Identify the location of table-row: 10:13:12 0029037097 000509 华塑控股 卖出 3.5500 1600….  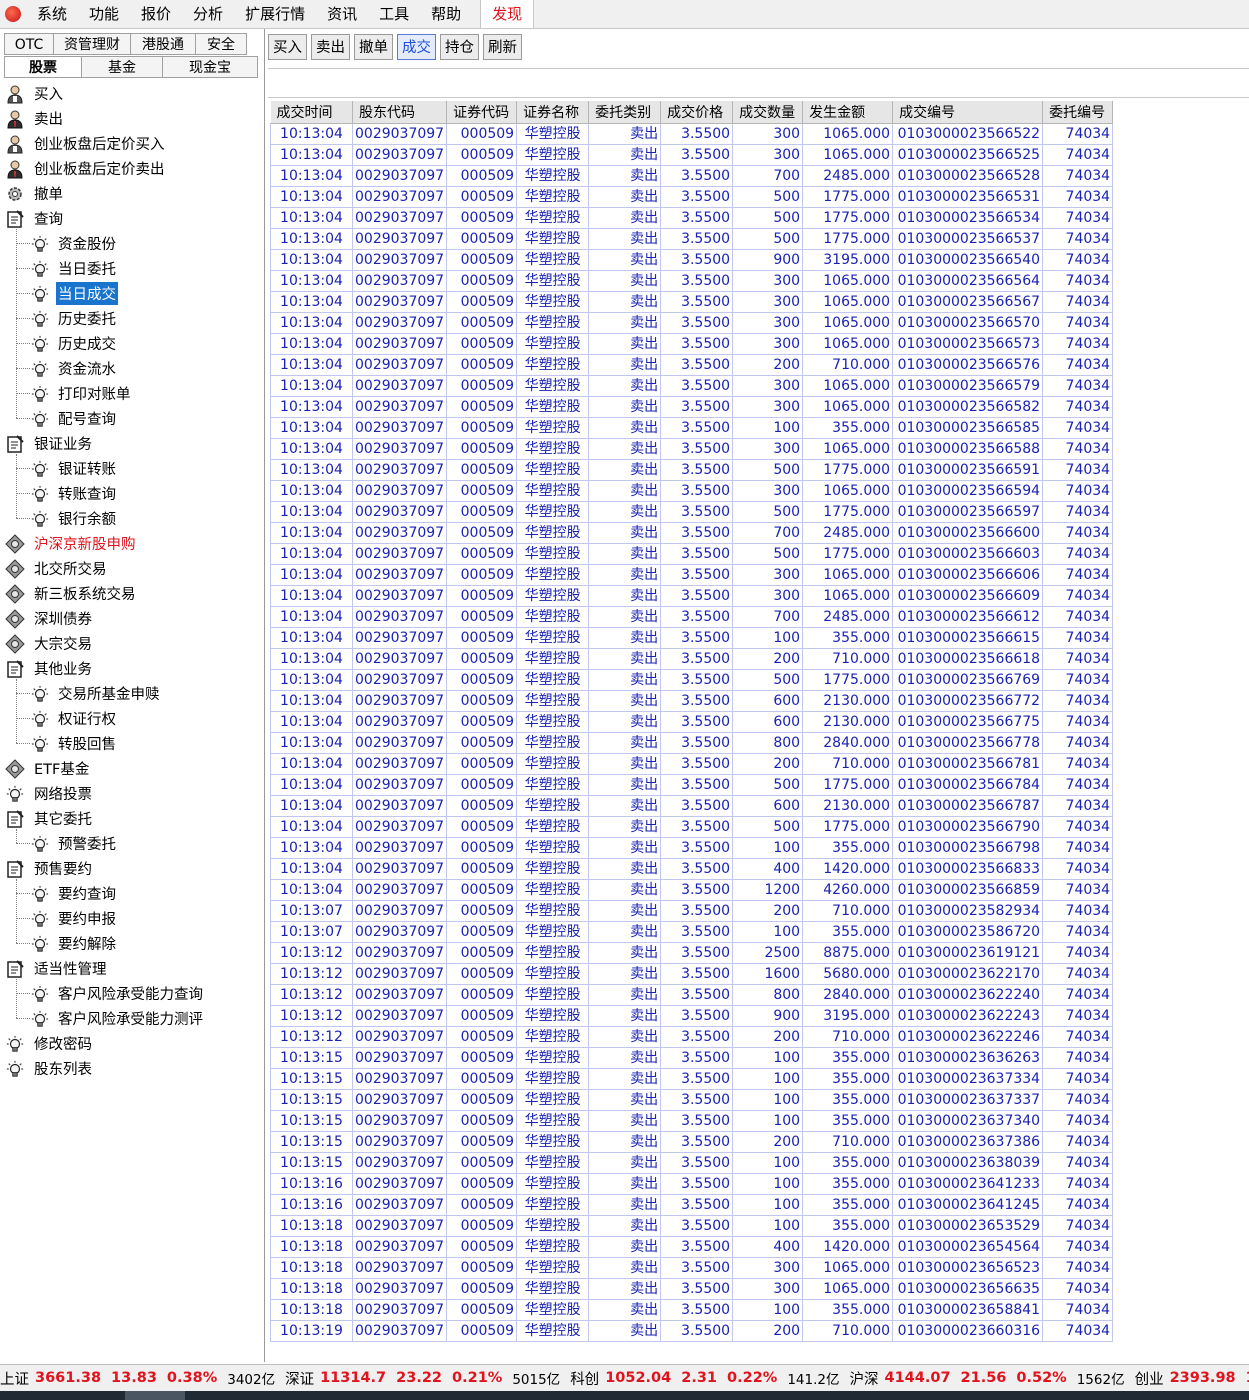
(692, 974).